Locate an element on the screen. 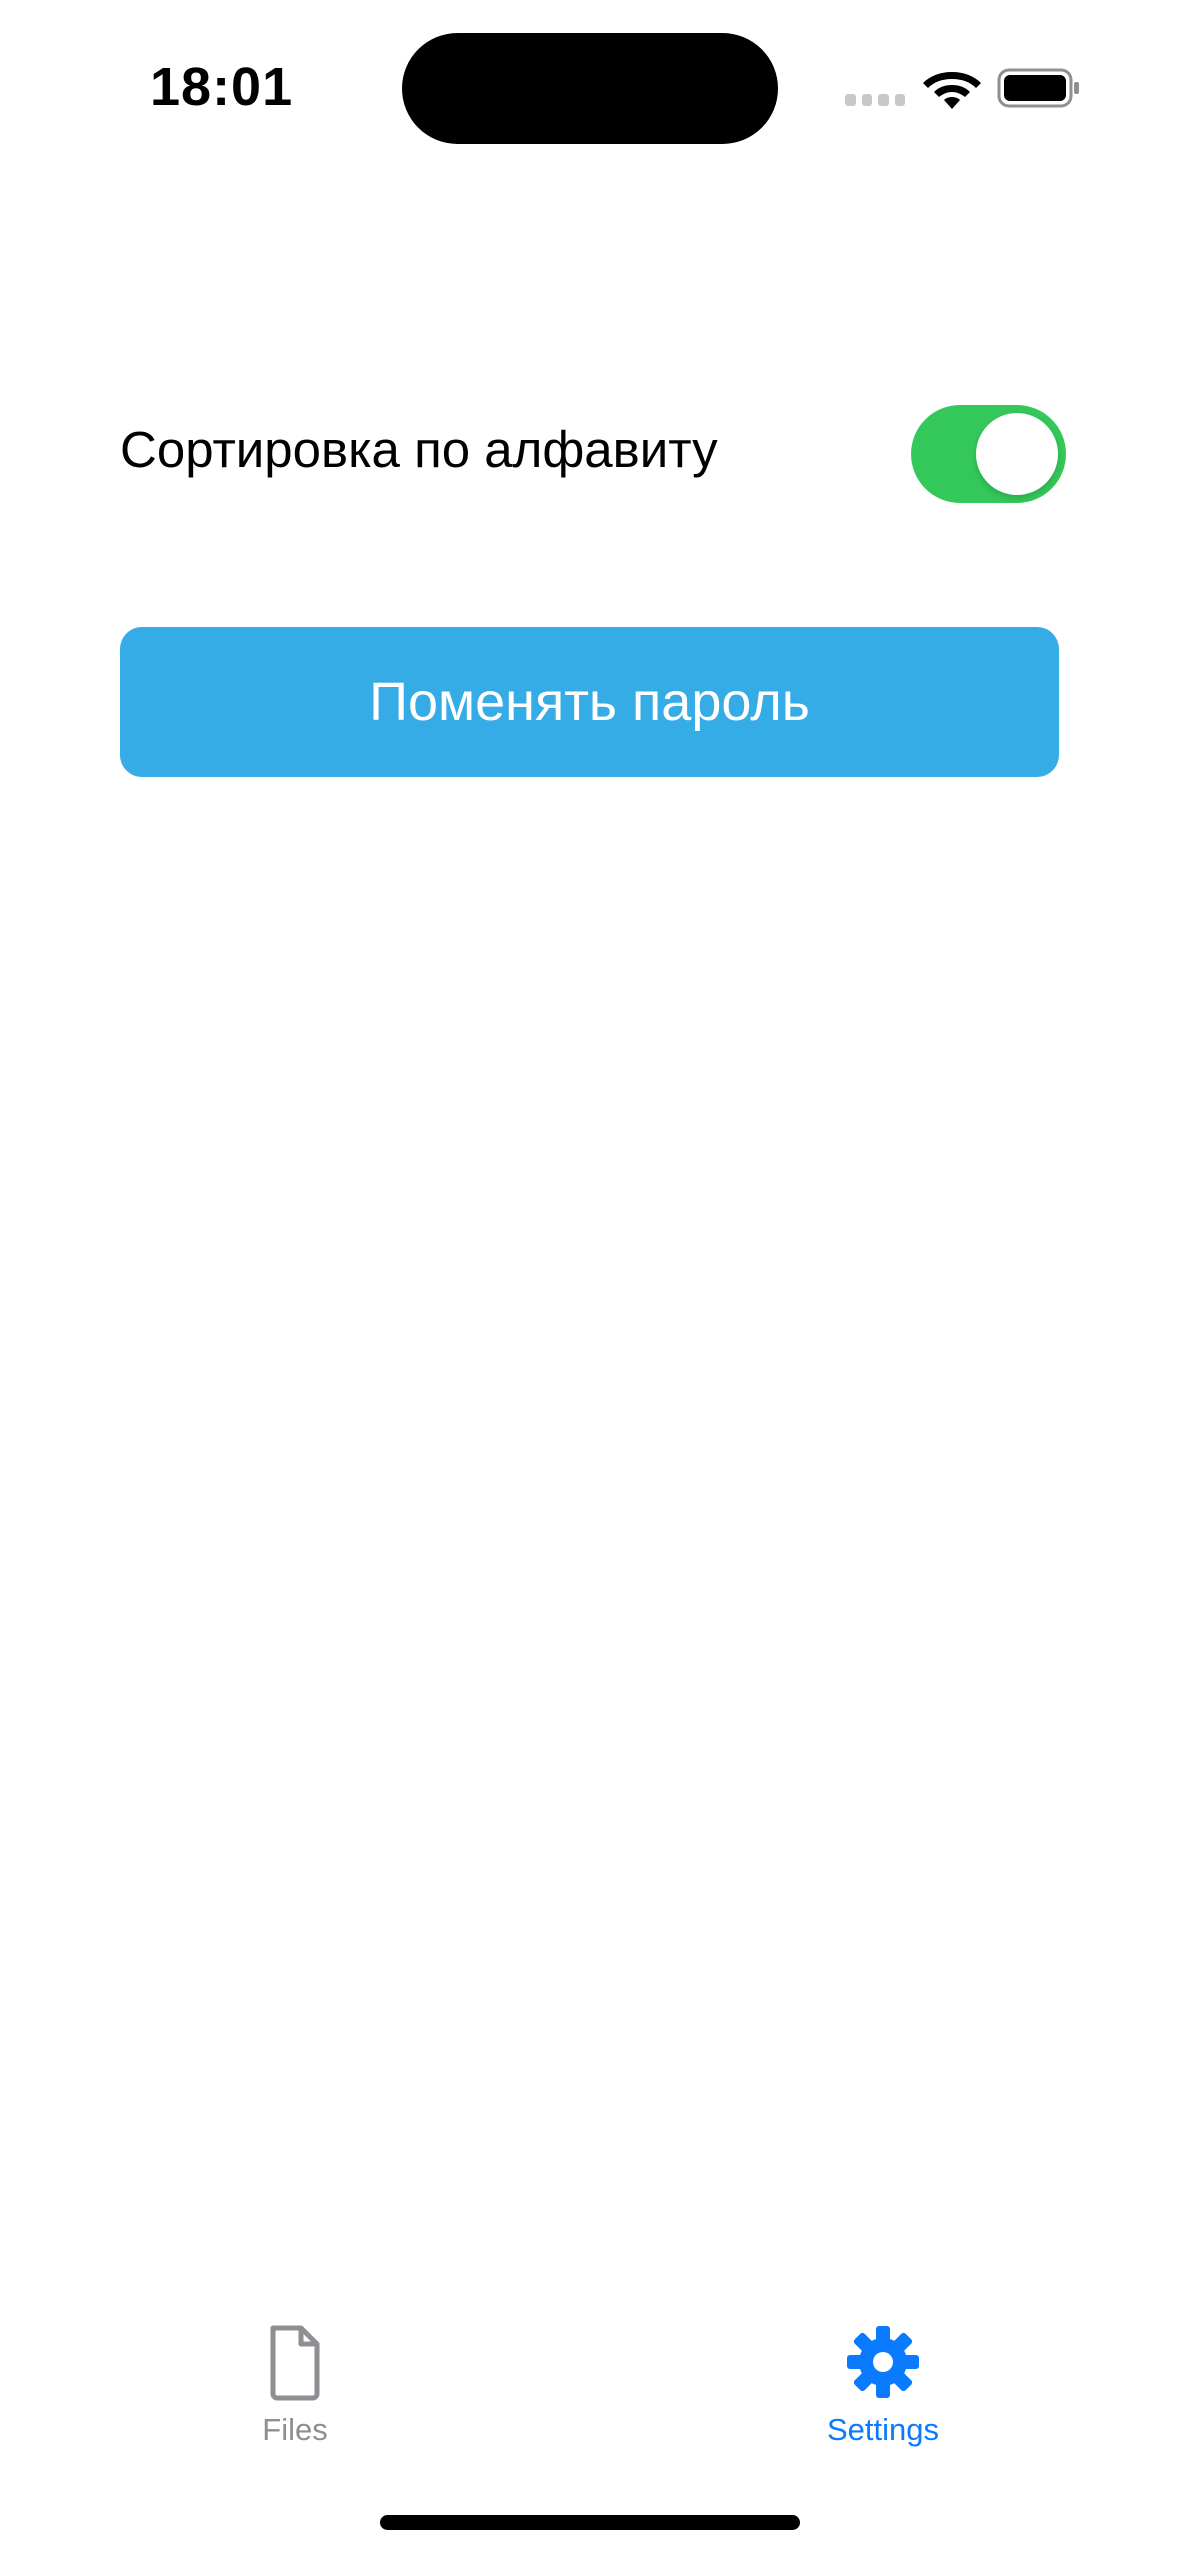  home-indicator is located at coordinates (590, 2522).